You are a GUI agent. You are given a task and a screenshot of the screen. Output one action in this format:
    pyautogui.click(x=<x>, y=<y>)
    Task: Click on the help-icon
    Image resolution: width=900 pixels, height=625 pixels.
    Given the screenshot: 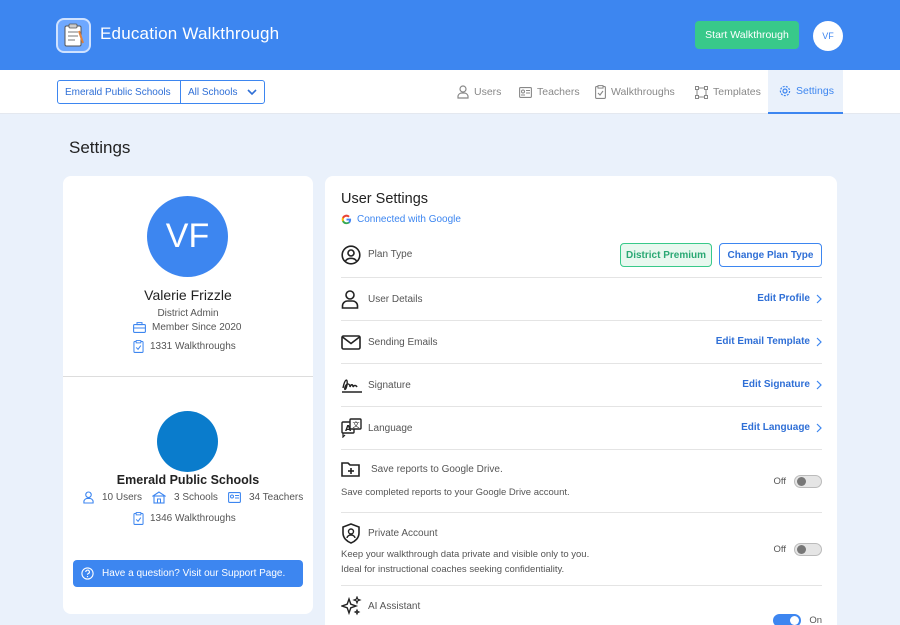 What is the action you would take?
    pyautogui.click(x=87, y=573)
    